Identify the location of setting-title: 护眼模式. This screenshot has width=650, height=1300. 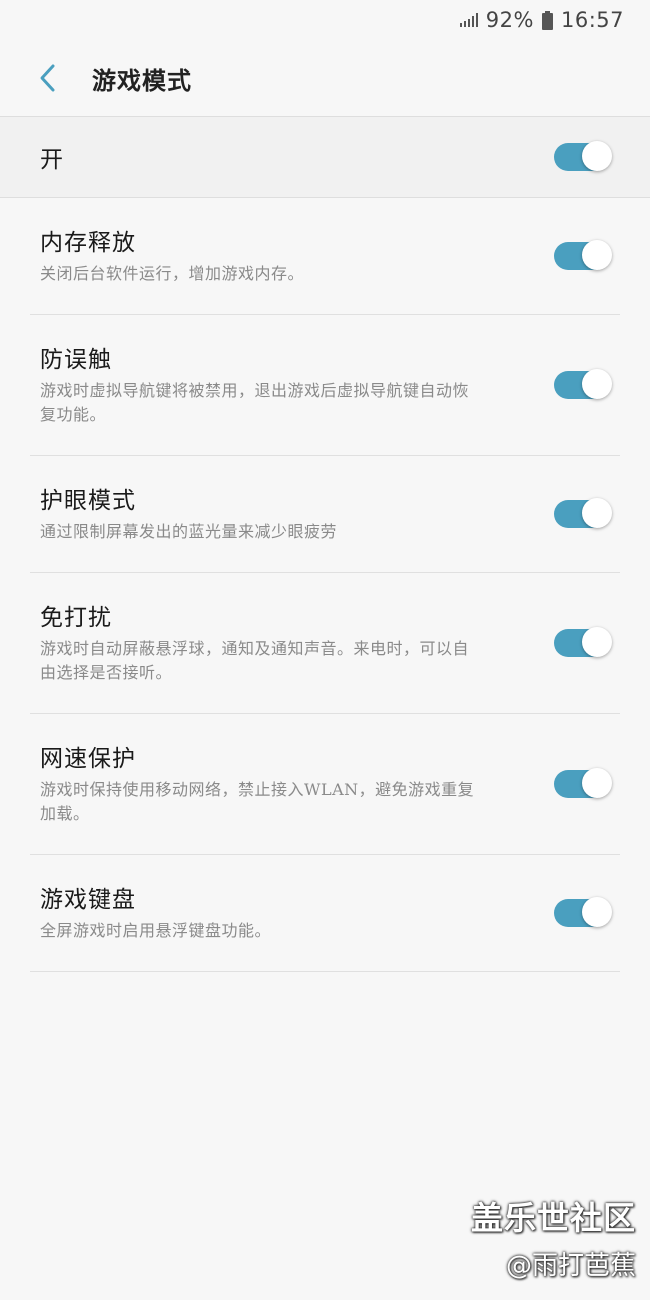
(88, 501).